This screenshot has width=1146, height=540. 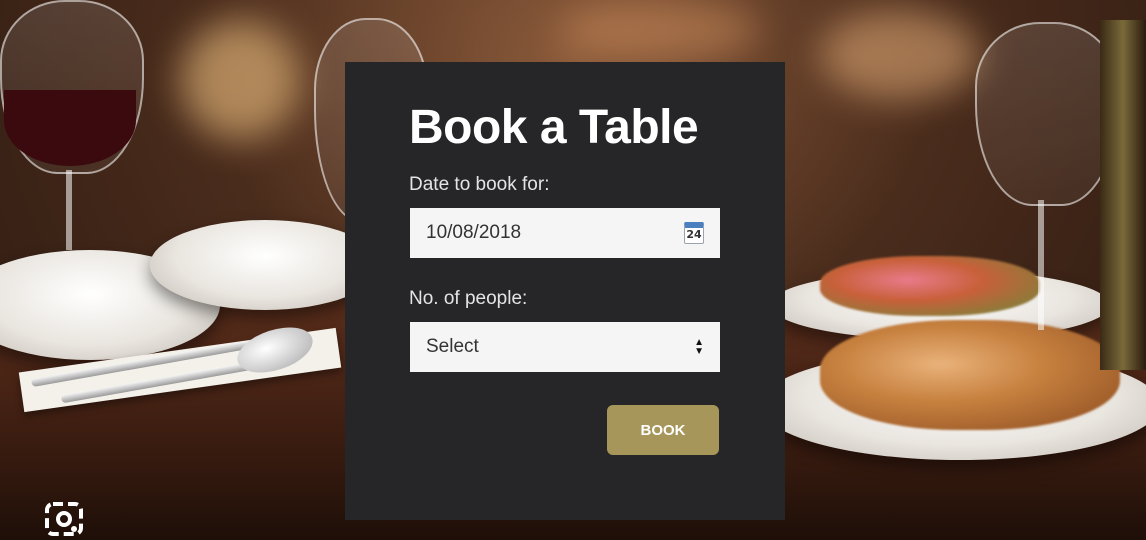 What do you see at coordinates (479, 184) in the screenshot?
I see `date-label: Date to book for:` at bounding box center [479, 184].